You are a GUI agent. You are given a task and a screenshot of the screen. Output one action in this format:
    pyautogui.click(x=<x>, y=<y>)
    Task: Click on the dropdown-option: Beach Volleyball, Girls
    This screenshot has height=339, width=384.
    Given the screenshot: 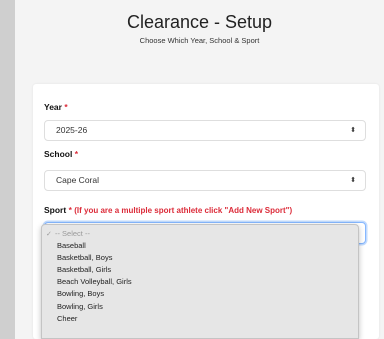 What is the action you would take?
    pyautogui.click(x=200, y=282)
    